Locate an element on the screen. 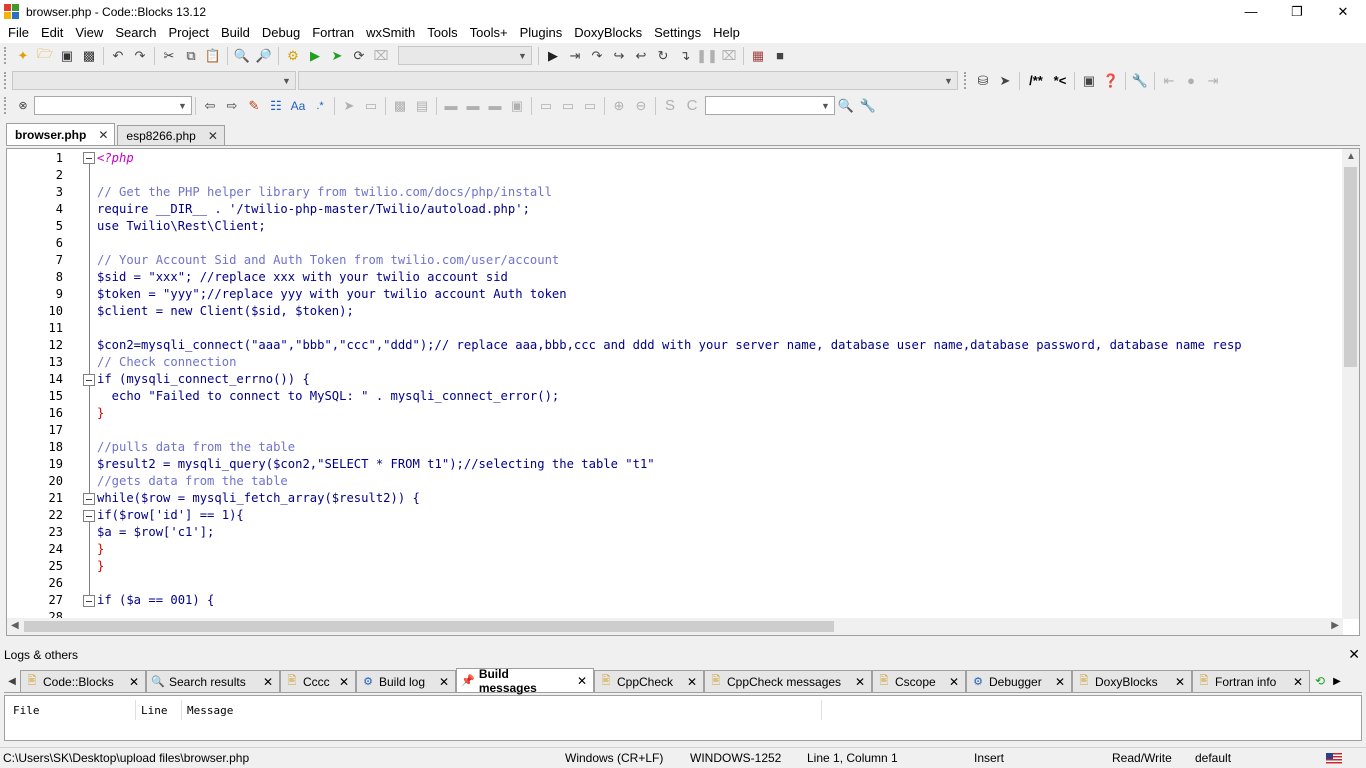  function-select: ▼ is located at coordinates (628, 80).